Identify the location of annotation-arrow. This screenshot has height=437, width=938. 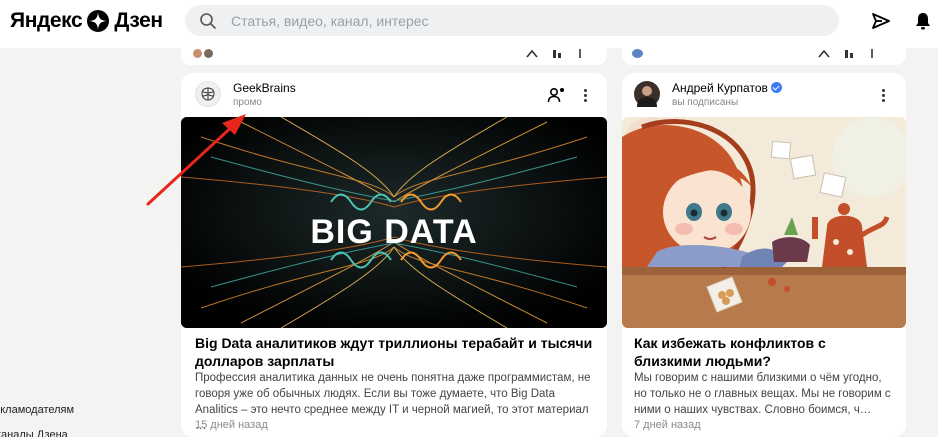
(196, 160).